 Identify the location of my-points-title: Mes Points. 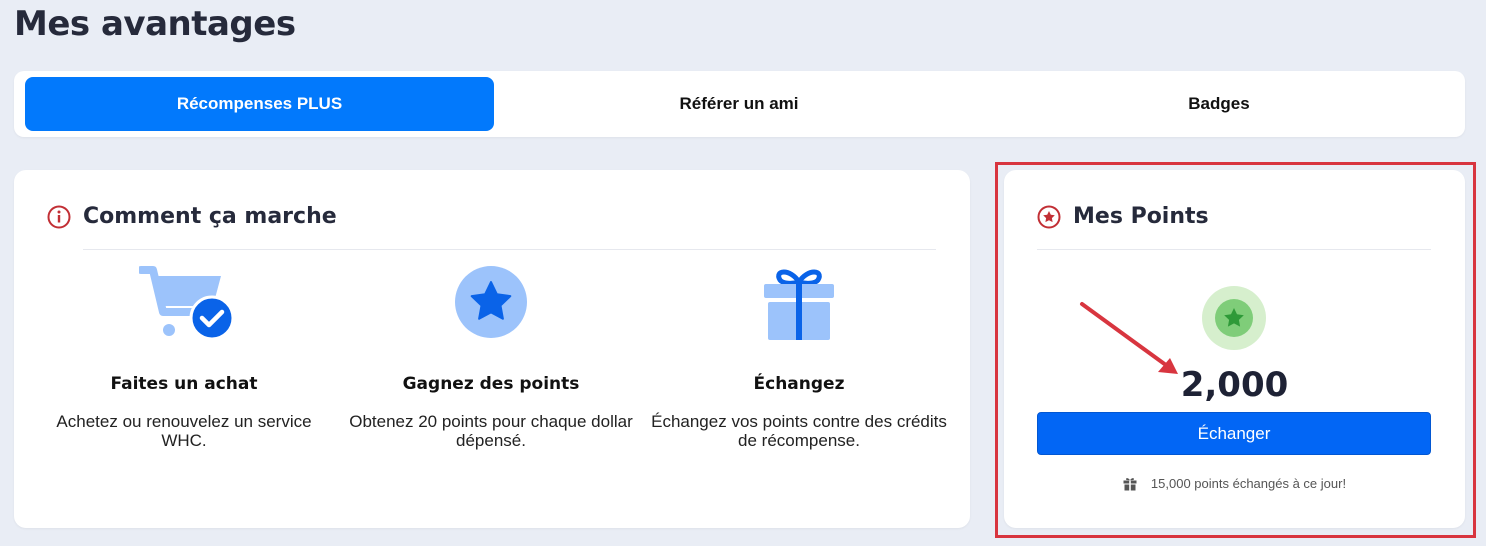
(1141, 216).